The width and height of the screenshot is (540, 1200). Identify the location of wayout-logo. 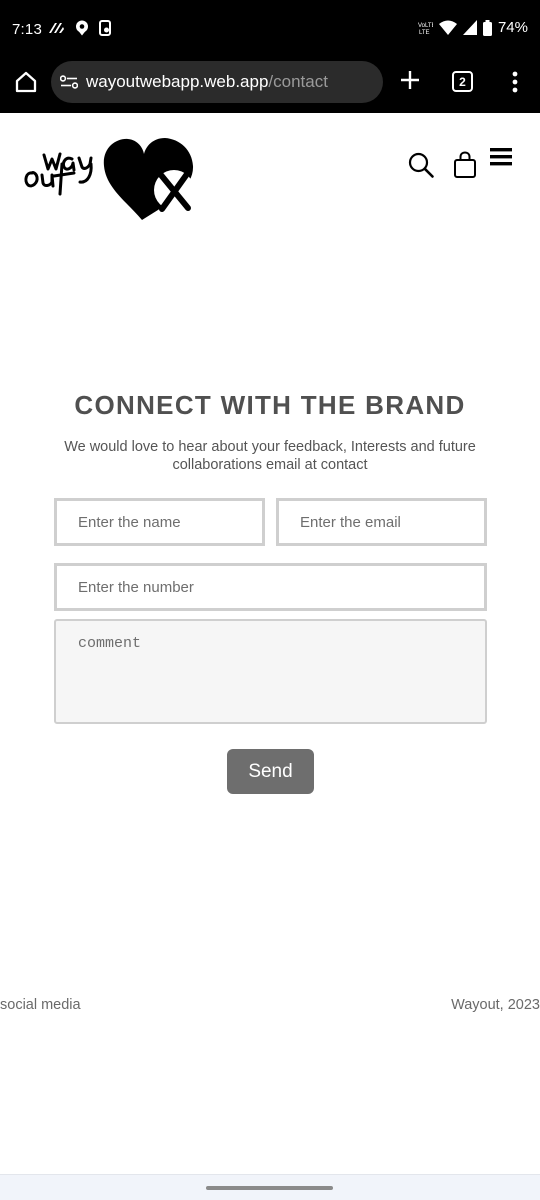
(111, 178).